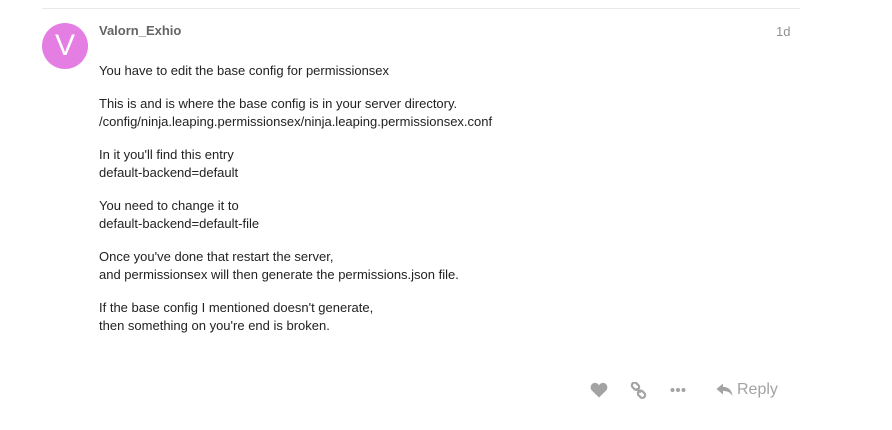 The height and width of the screenshot is (430, 892). What do you see at coordinates (724, 389) in the screenshot?
I see `reply-arrow-icon` at bounding box center [724, 389].